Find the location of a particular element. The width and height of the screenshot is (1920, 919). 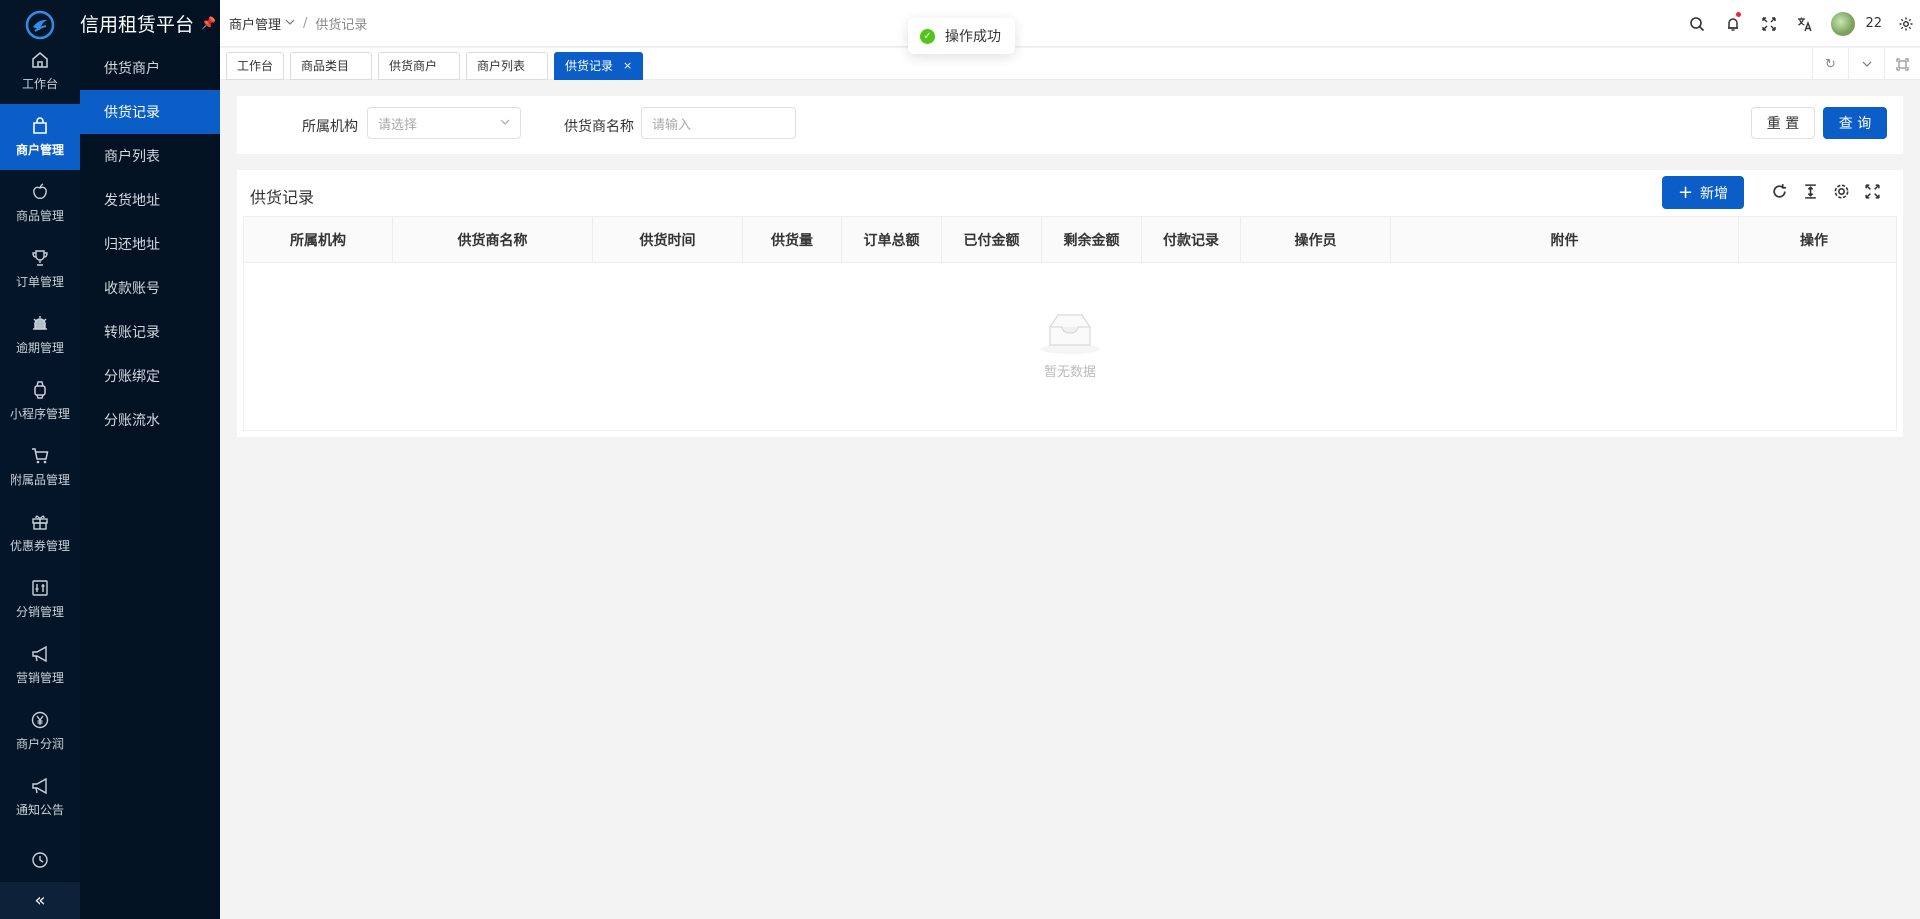

column-header: 供货量 is located at coordinates (792, 239).